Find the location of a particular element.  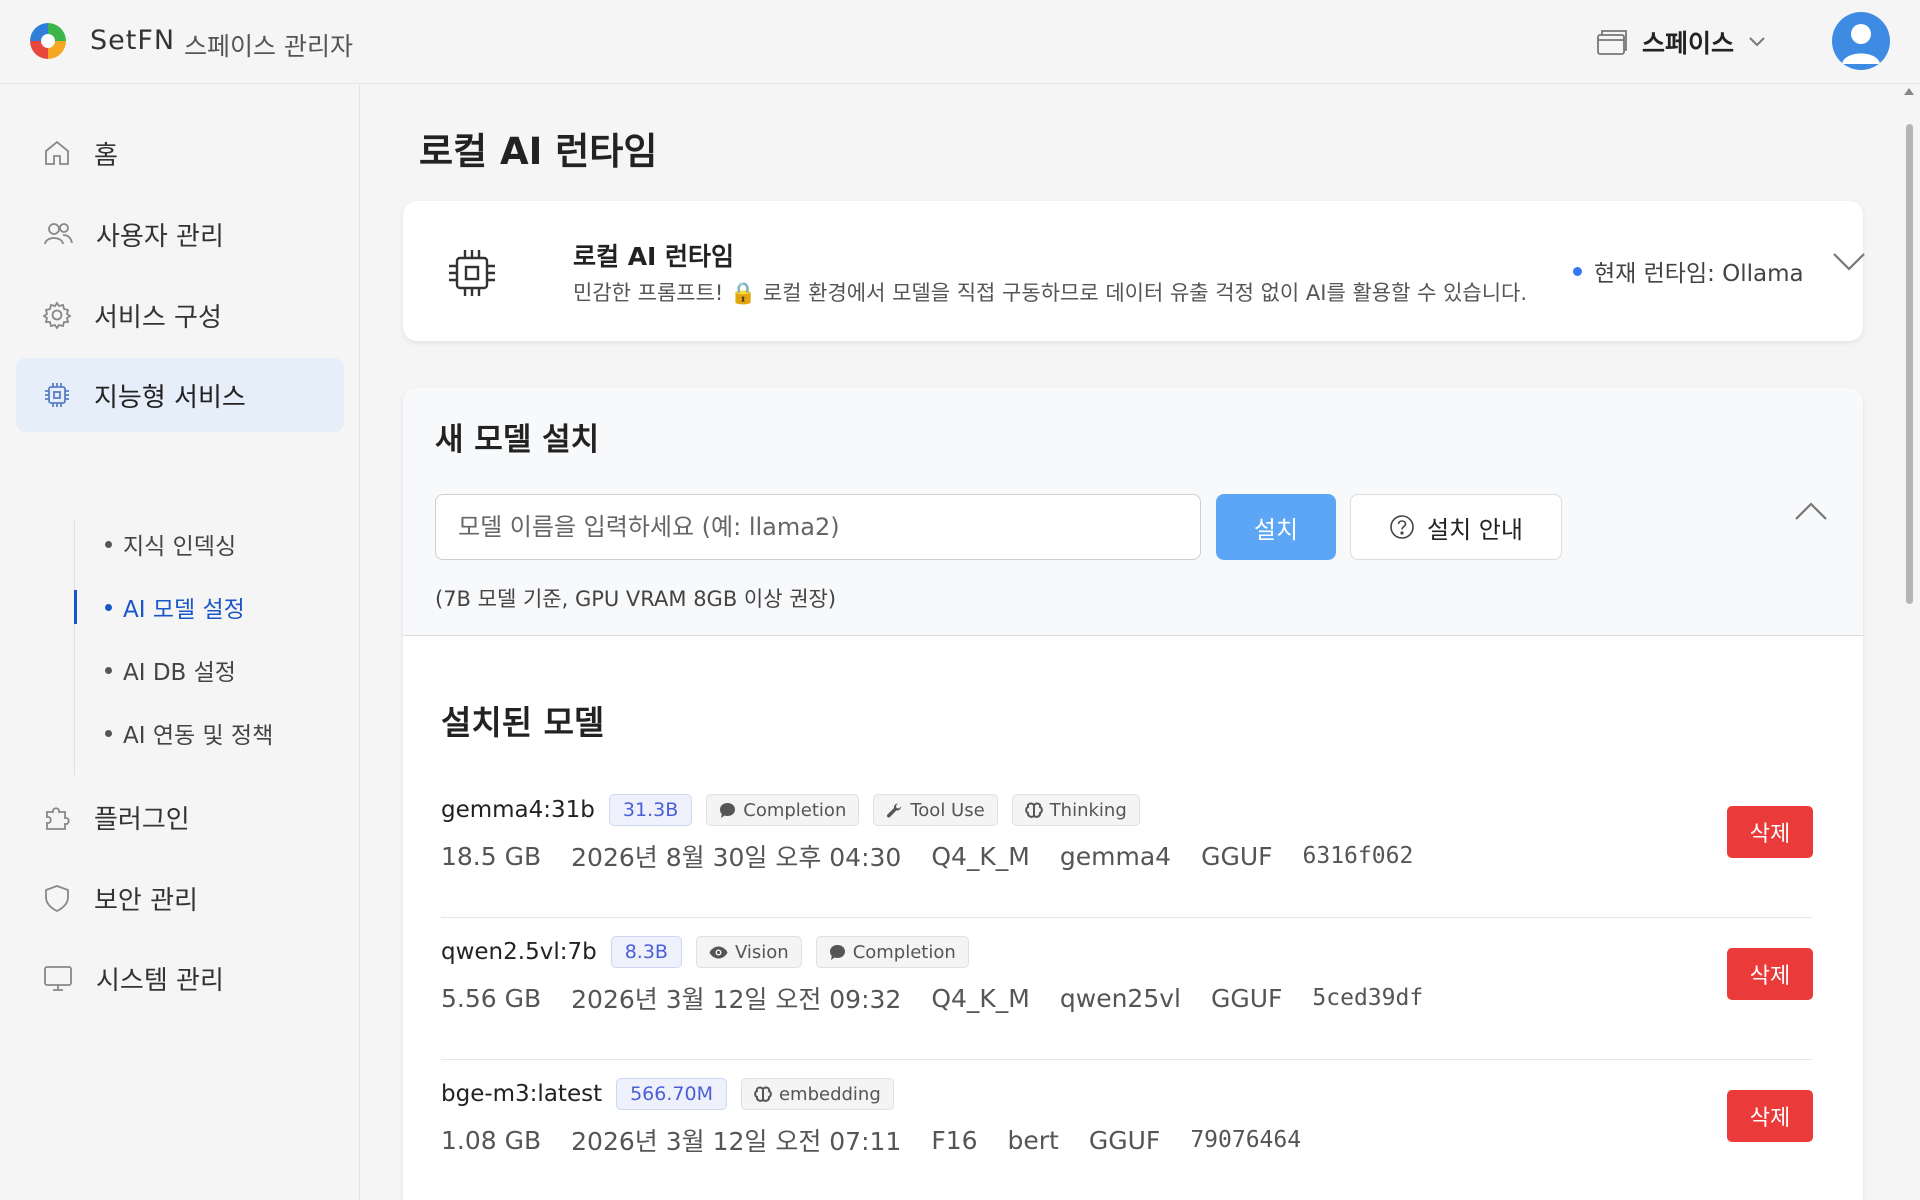

sidebar-item-label: 지능형 서비스 is located at coordinates (170, 397).